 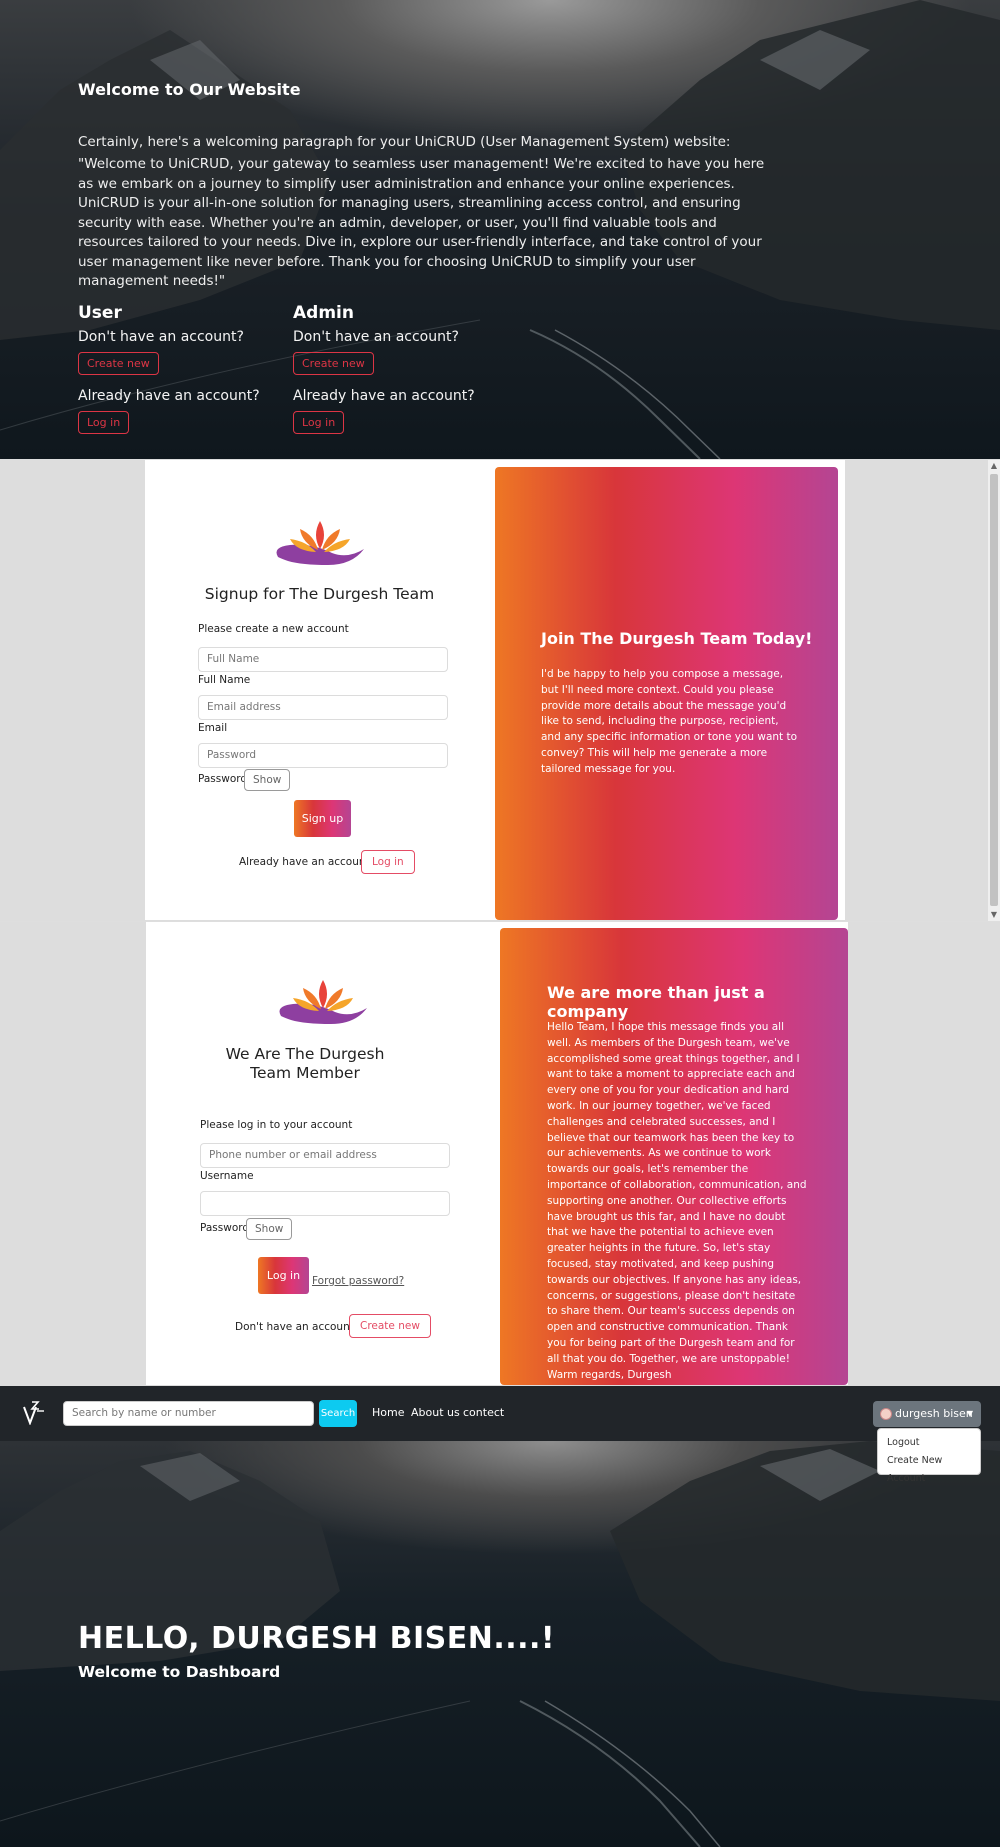 I want to click on brand-logo-icon, so click(x=34, y=1412).